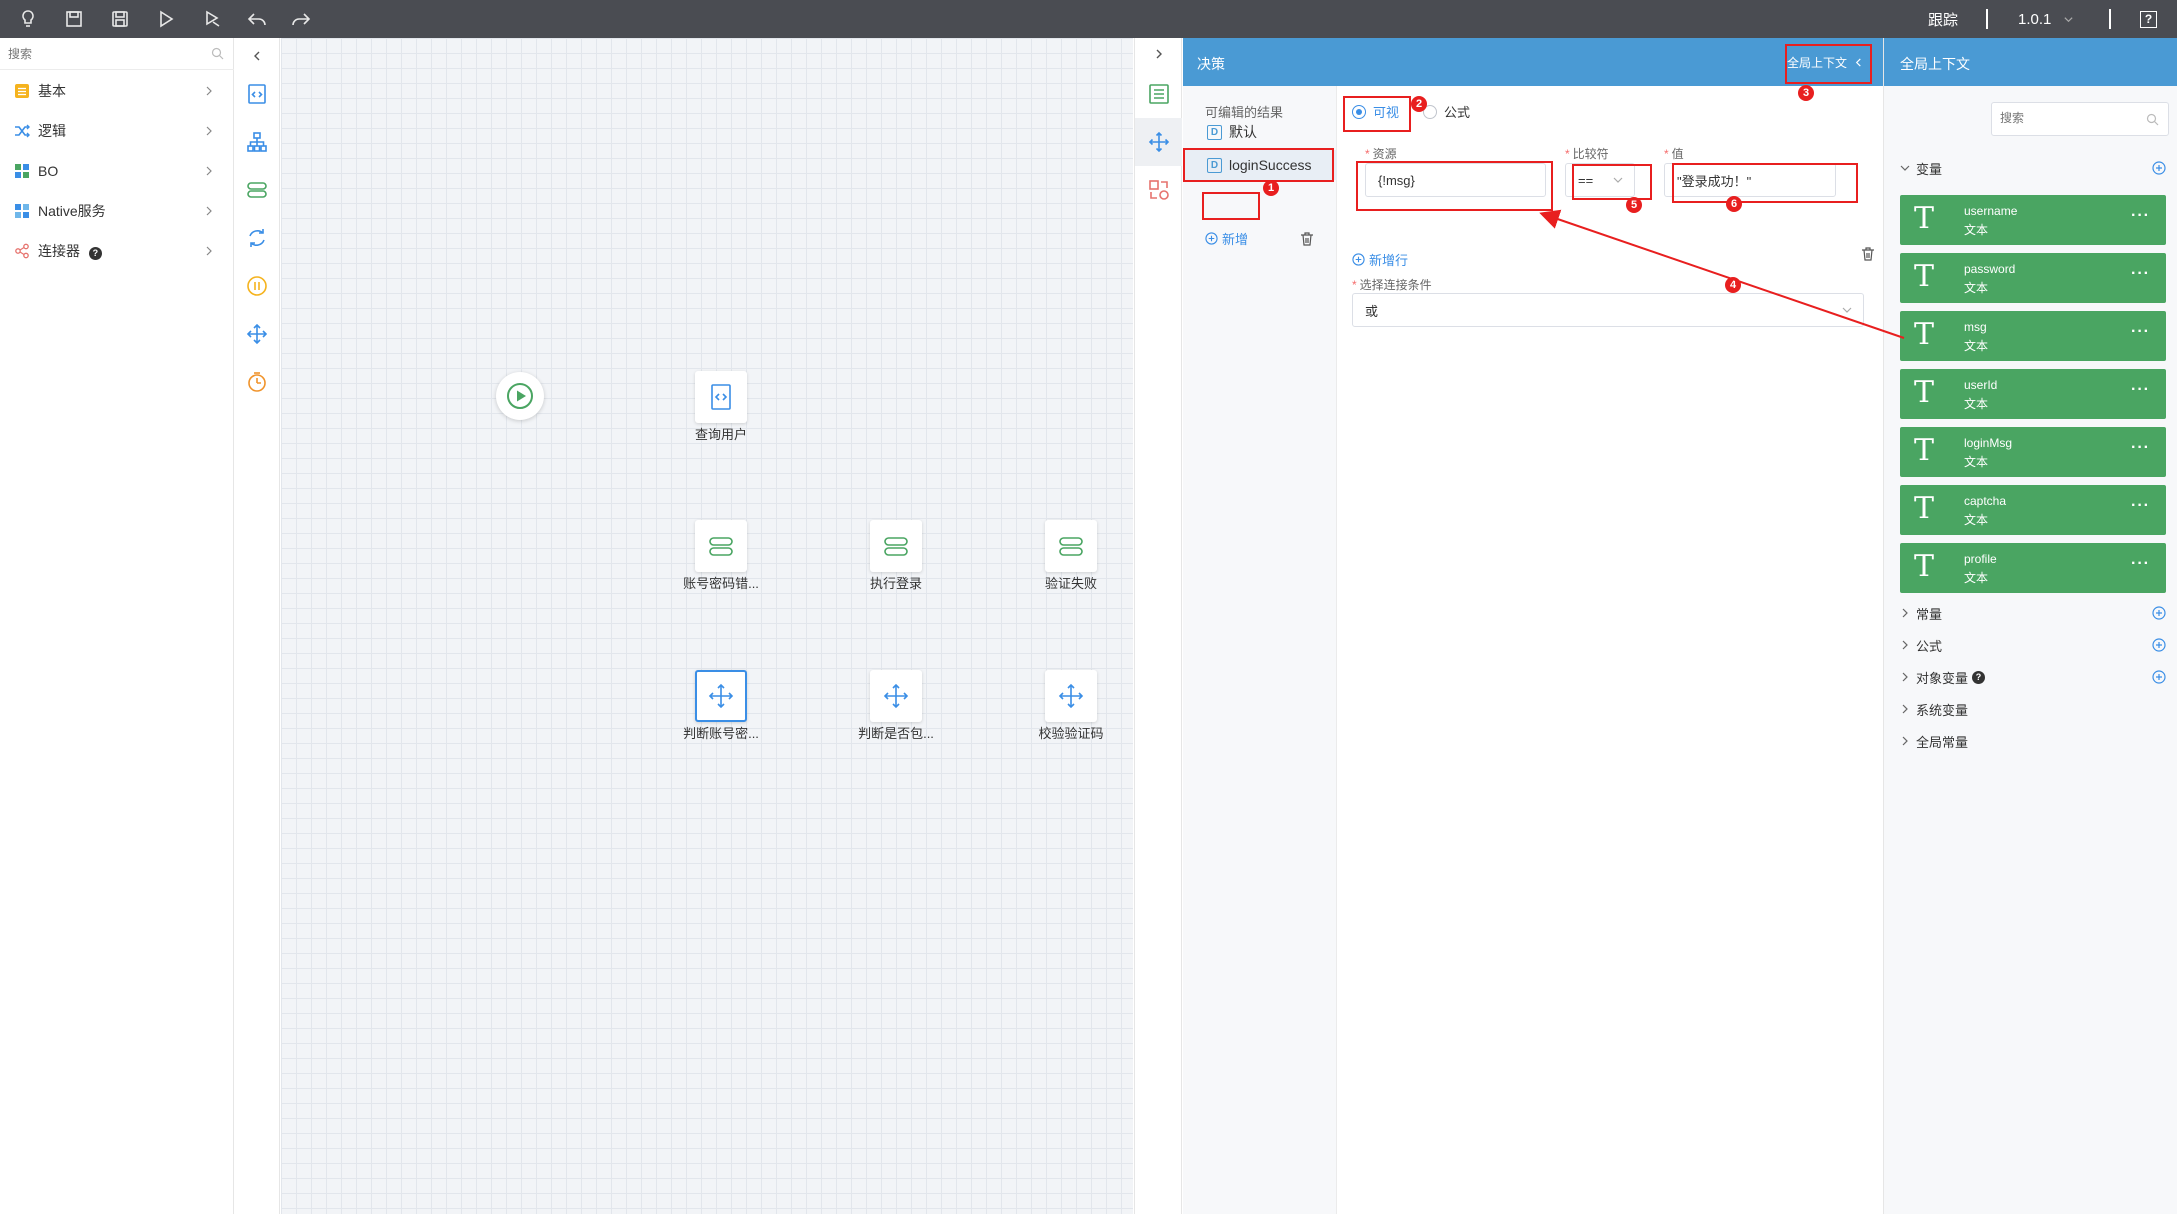 Image resolution: width=2177 pixels, height=1214 pixels. What do you see at coordinates (1942, 678) in the screenshot?
I see `section-label-text: 对象变量` at bounding box center [1942, 678].